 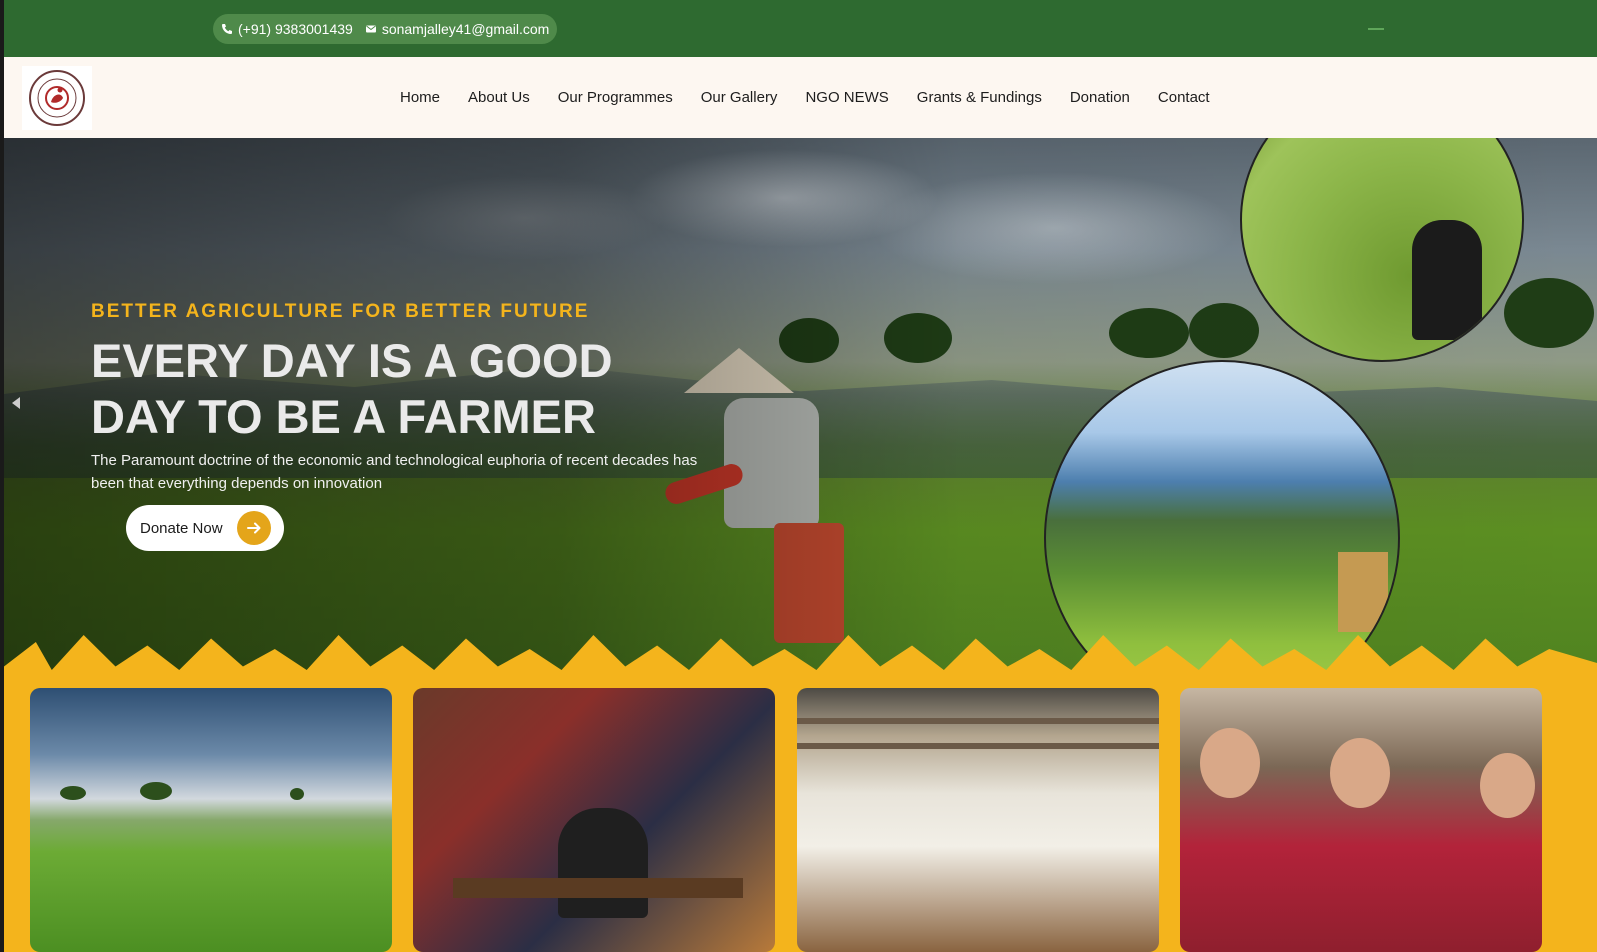 What do you see at coordinates (1361, 820) in the screenshot?
I see `programme-card-culture` at bounding box center [1361, 820].